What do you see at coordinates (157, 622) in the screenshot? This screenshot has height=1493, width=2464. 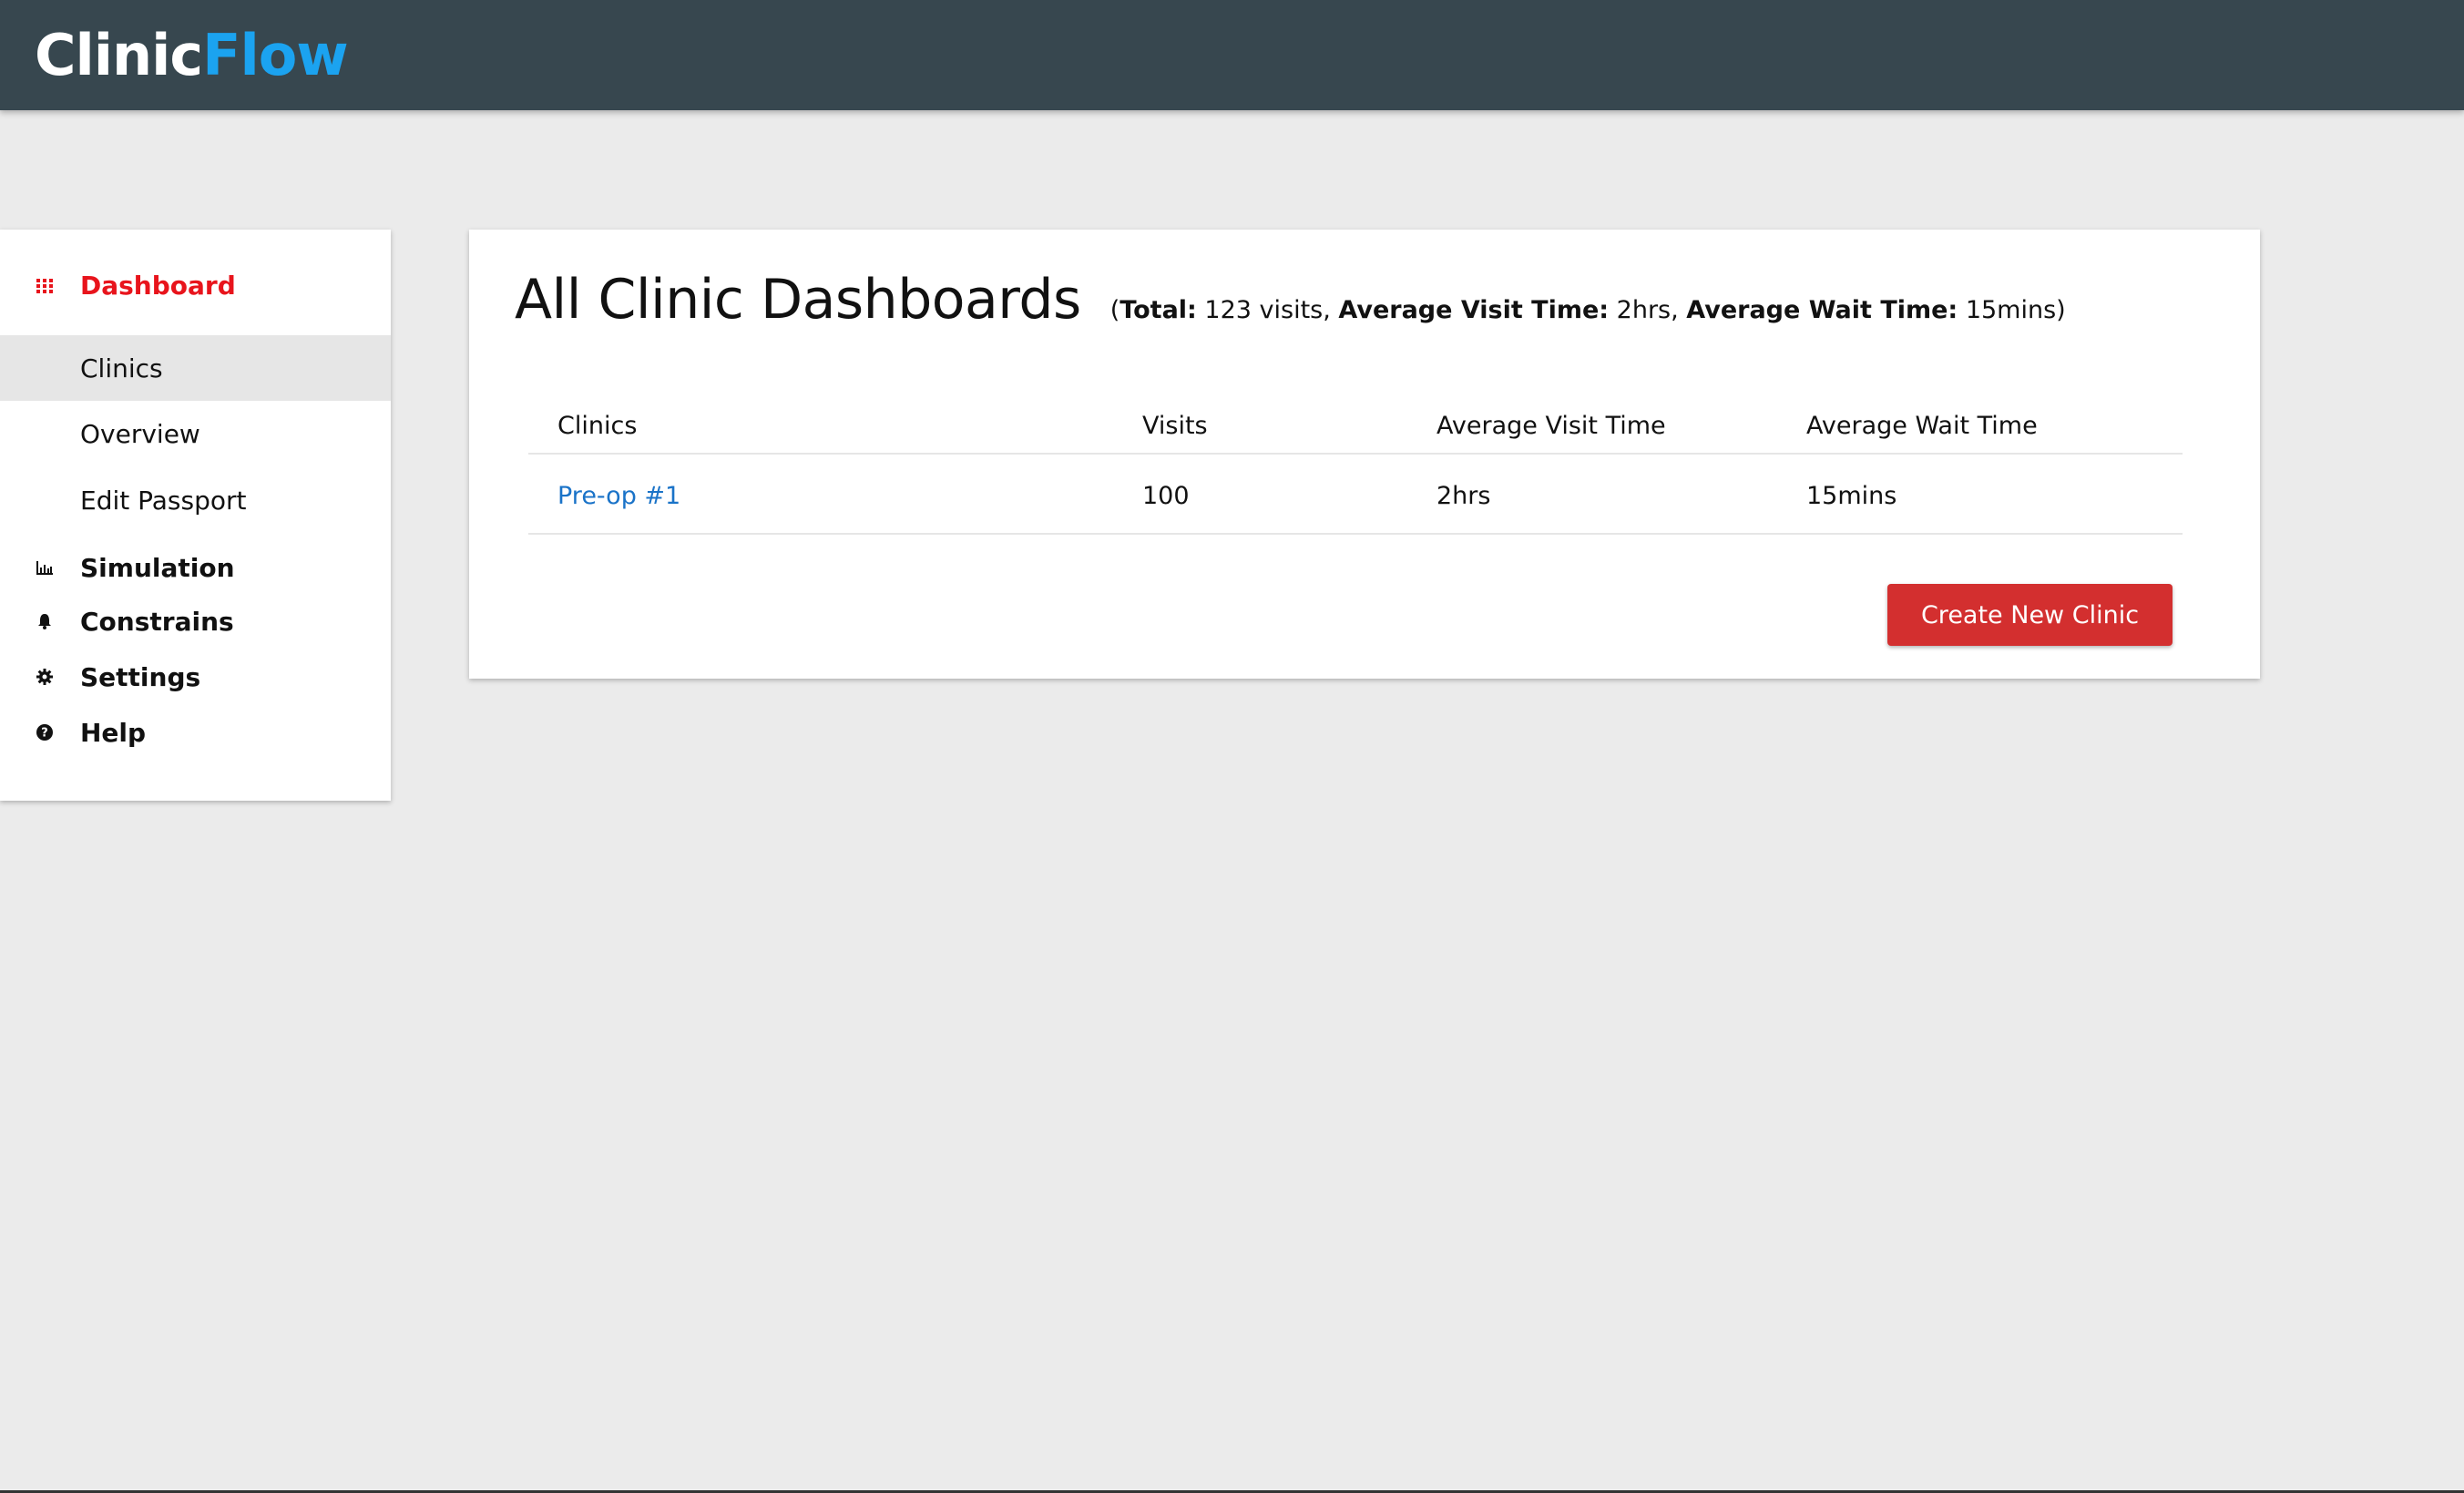 I see `sidebar-item-label: Constrains` at bounding box center [157, 622].